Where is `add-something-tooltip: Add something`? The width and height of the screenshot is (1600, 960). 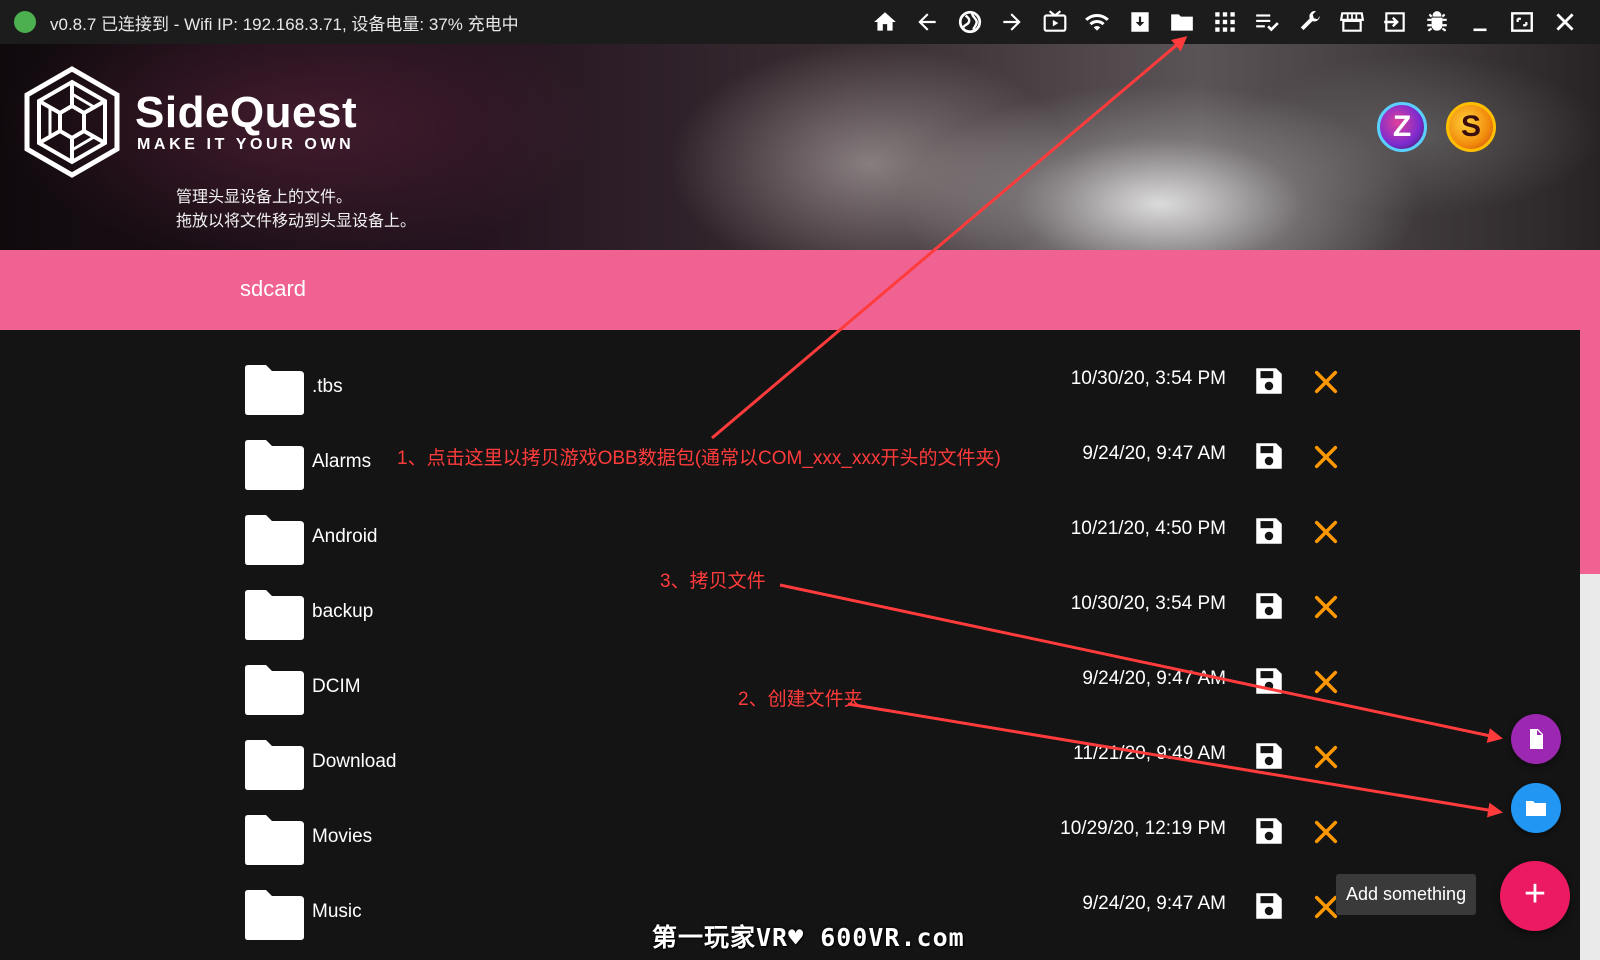 add-something-tooltip: Add something is located at coordinates (1406, 894).